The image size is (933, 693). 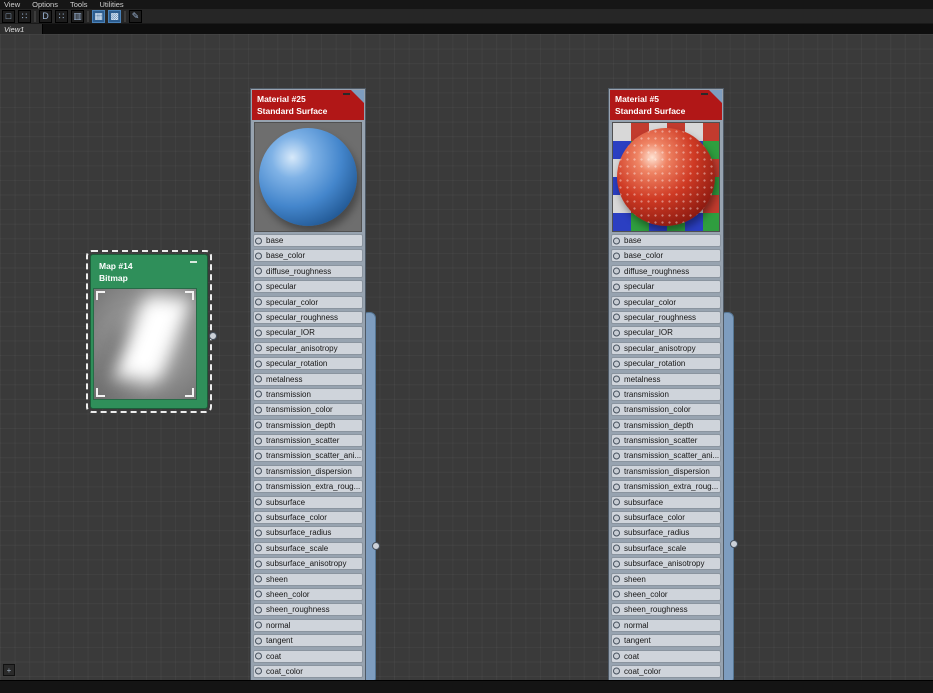 What do you see at coordinates (9, 670) in the screenshot?
I see `canvas-corner-icon: +` at bounding box center [9, 670].